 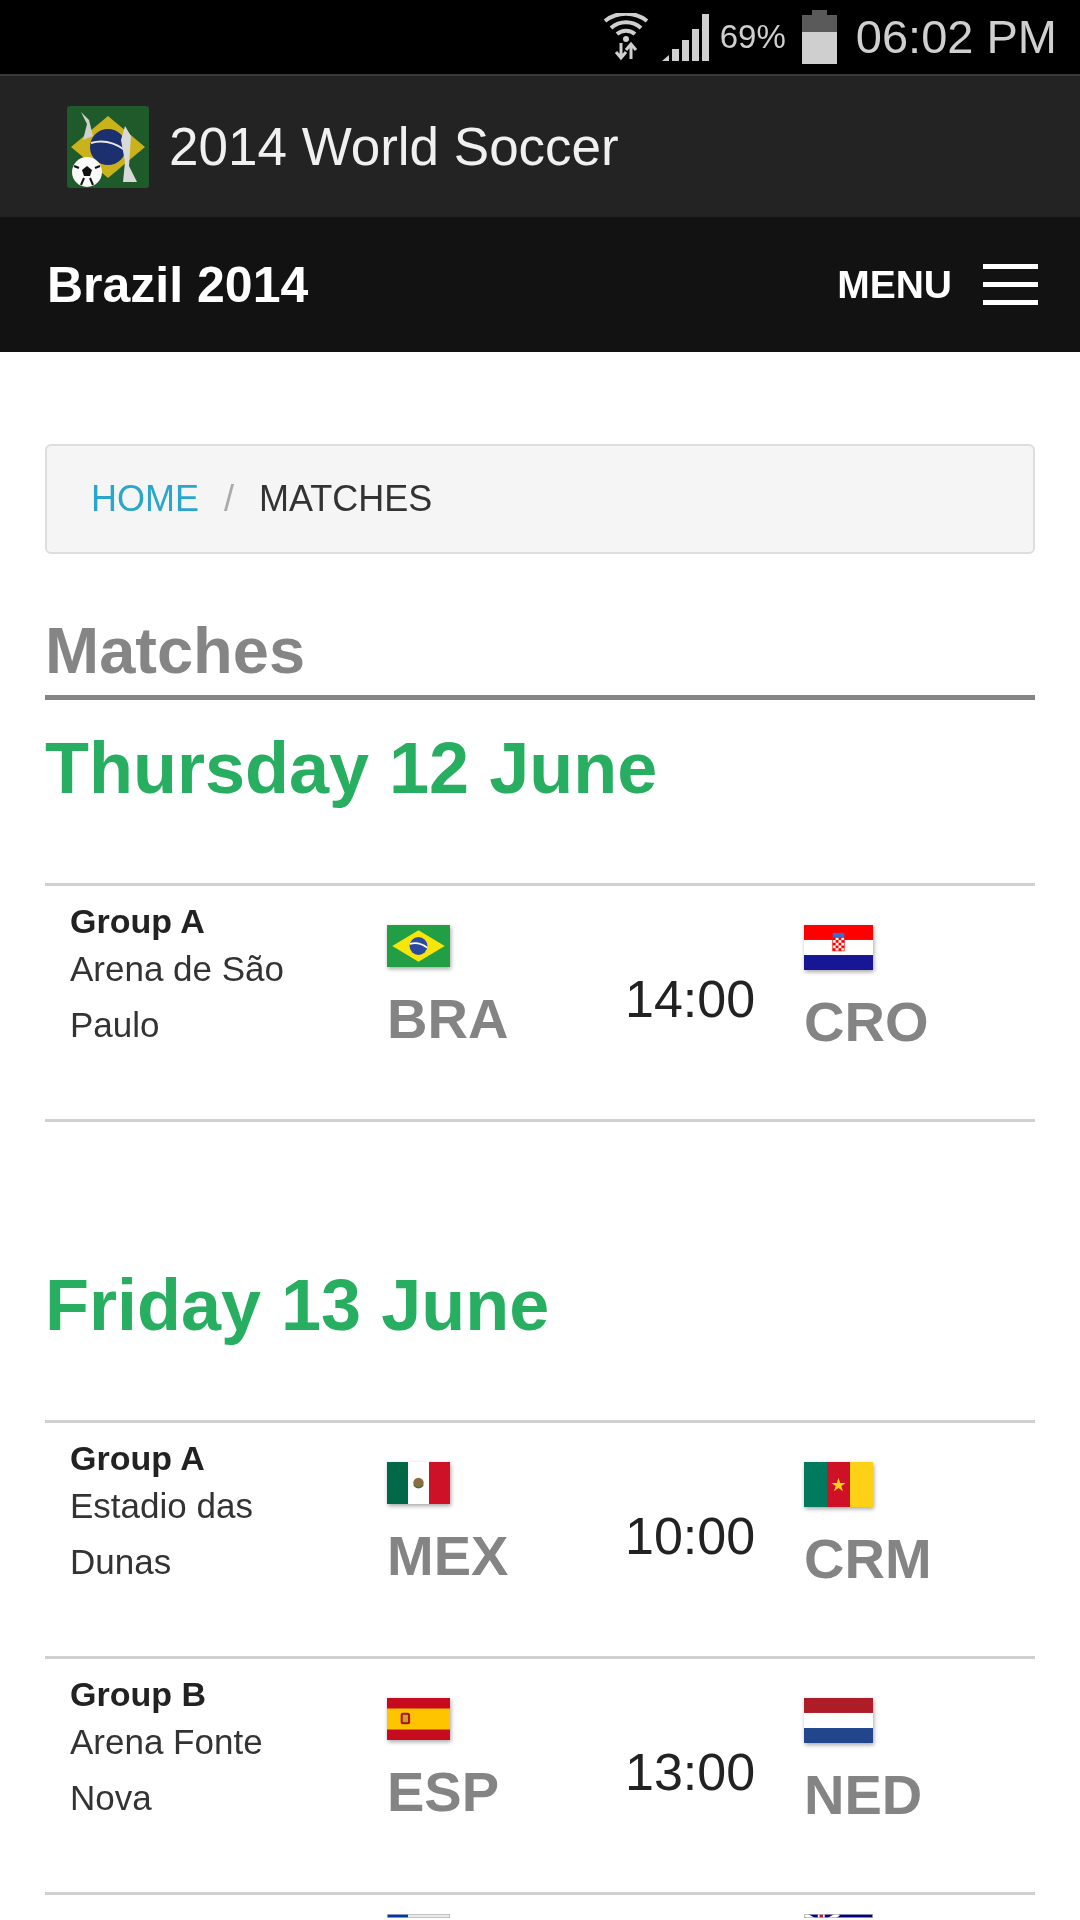 I want to click on battery-percent: 69%, so click(x=752, y=37).